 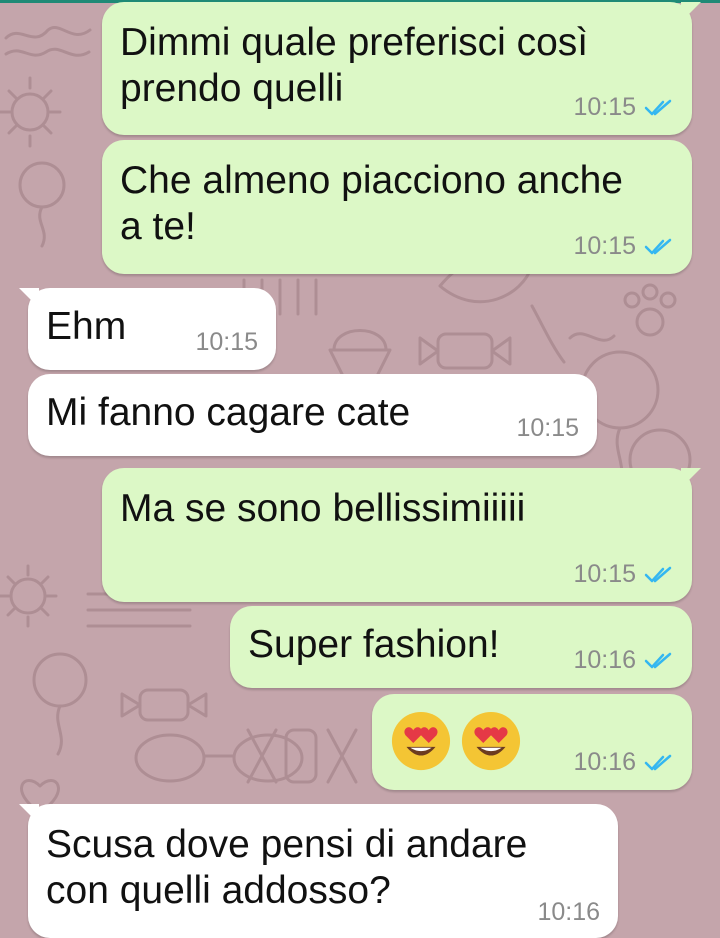 What do you see at coordinates (456, 741) in the screenshot?
I see `emoji-row` at bounding box center [456, 741].